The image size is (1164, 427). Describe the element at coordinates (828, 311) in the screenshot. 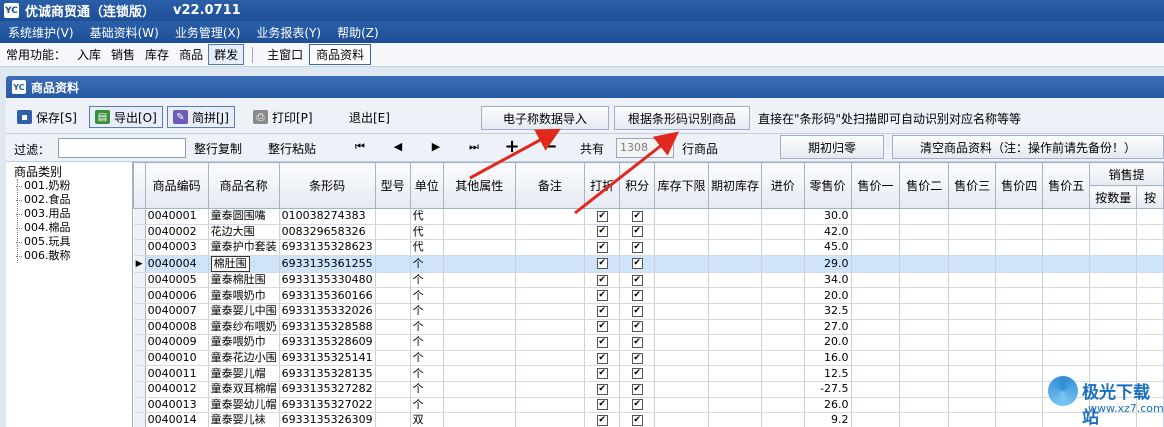

I see `cell-retail-price: 32.5` at that location.